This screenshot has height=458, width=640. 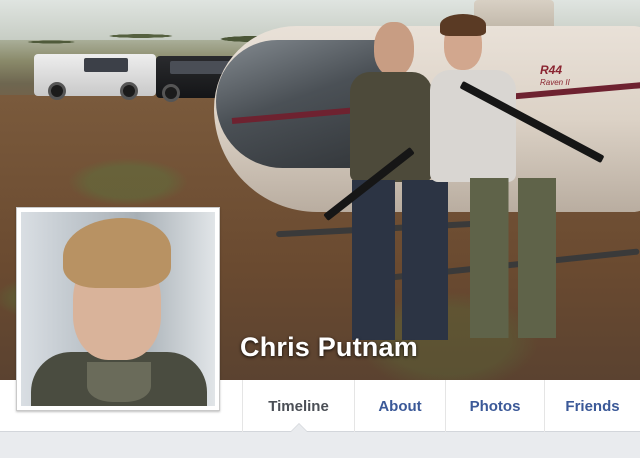 What do you see at coordinates (551, 70) in the screenshot?
I see `helicopter-marking: R44` at bounding box center [551, 70].